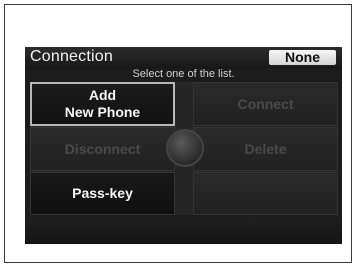 The width and height of the screenshot is (358, 267). What do you see at coordinates (183, 74) in the screenshot?
I see `instruction-text: Select one of the list.` at bounding box center [183, 74].